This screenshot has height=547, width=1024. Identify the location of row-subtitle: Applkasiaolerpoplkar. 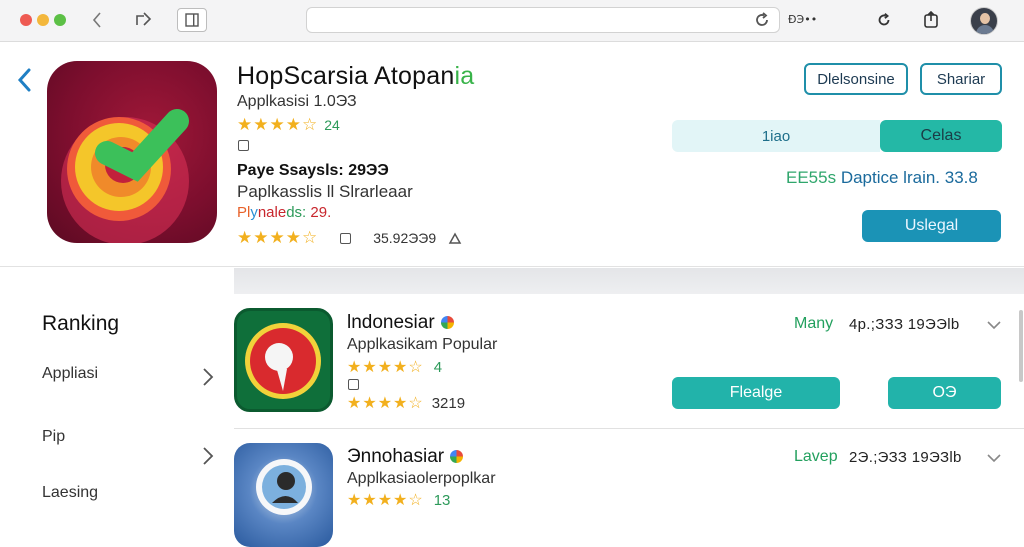
(421, 478).